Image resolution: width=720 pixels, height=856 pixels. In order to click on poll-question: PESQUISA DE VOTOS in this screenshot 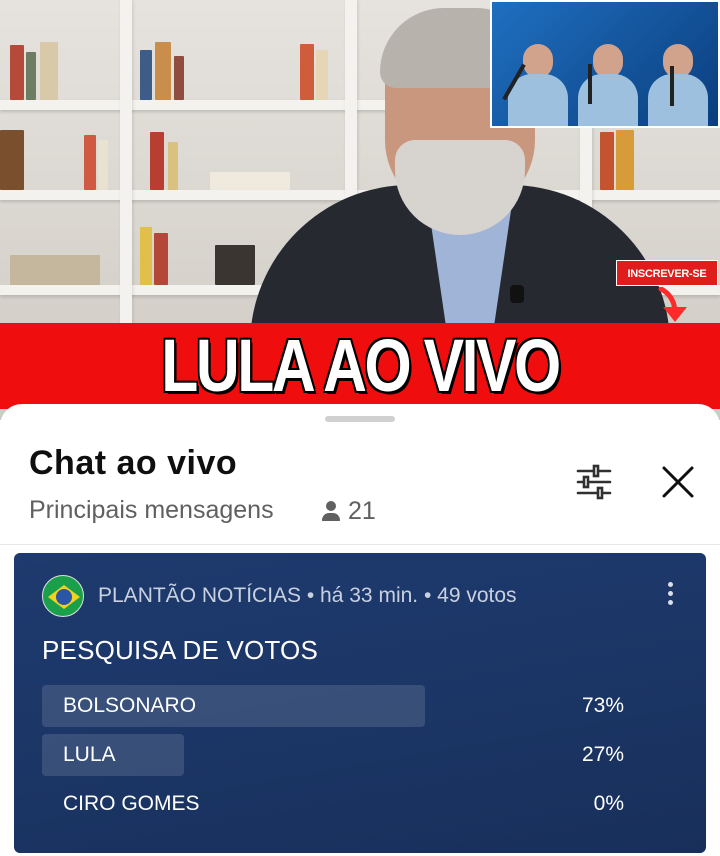, I will do `click(180, 650)`.